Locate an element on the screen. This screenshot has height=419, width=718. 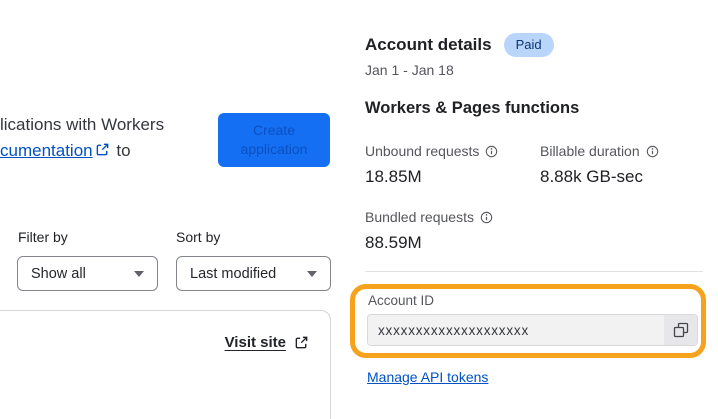
sort-dropdown: Last modified is located at coordinates (253, 273).